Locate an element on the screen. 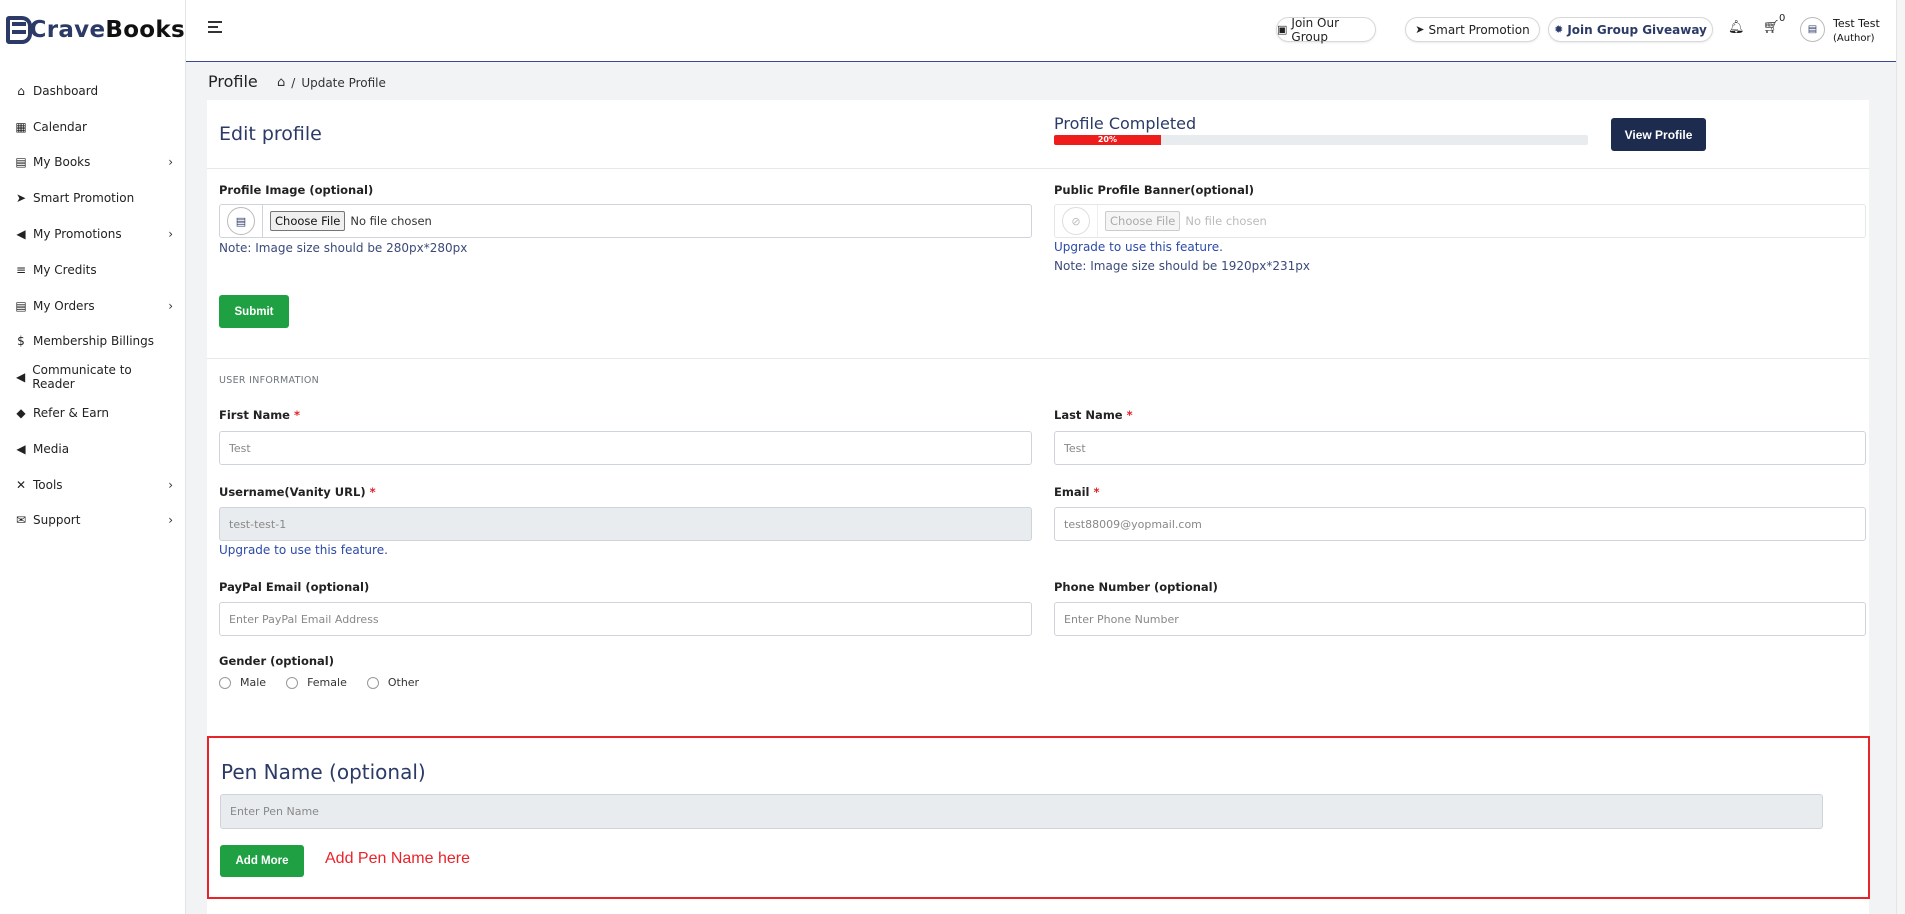 This screenshot has height=914, width=1905. sidebar-item-my-orders: ▤ My Orders › is located at coordinates (92, 306).